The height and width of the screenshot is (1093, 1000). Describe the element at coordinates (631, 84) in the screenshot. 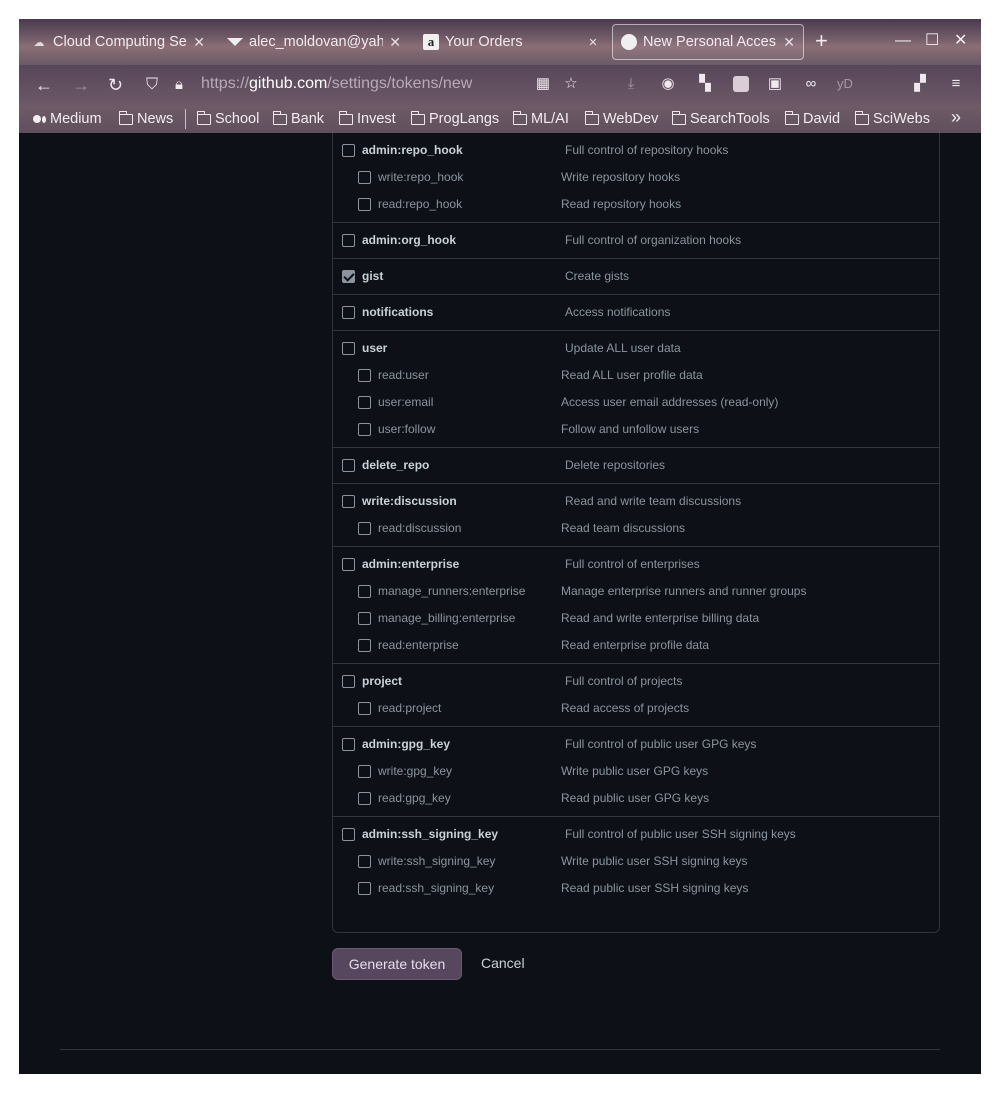

I see `download-icon: ⤓` at that location.